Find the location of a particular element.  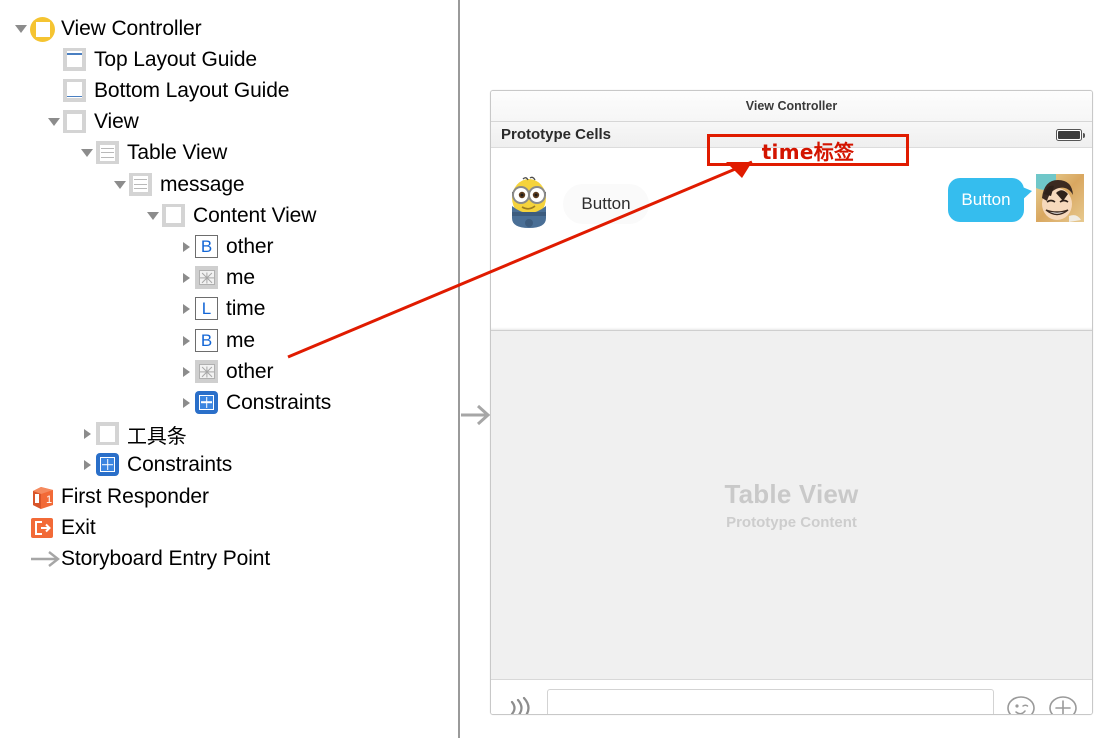

outline-row: Content View is located at coordinates (230, 215).